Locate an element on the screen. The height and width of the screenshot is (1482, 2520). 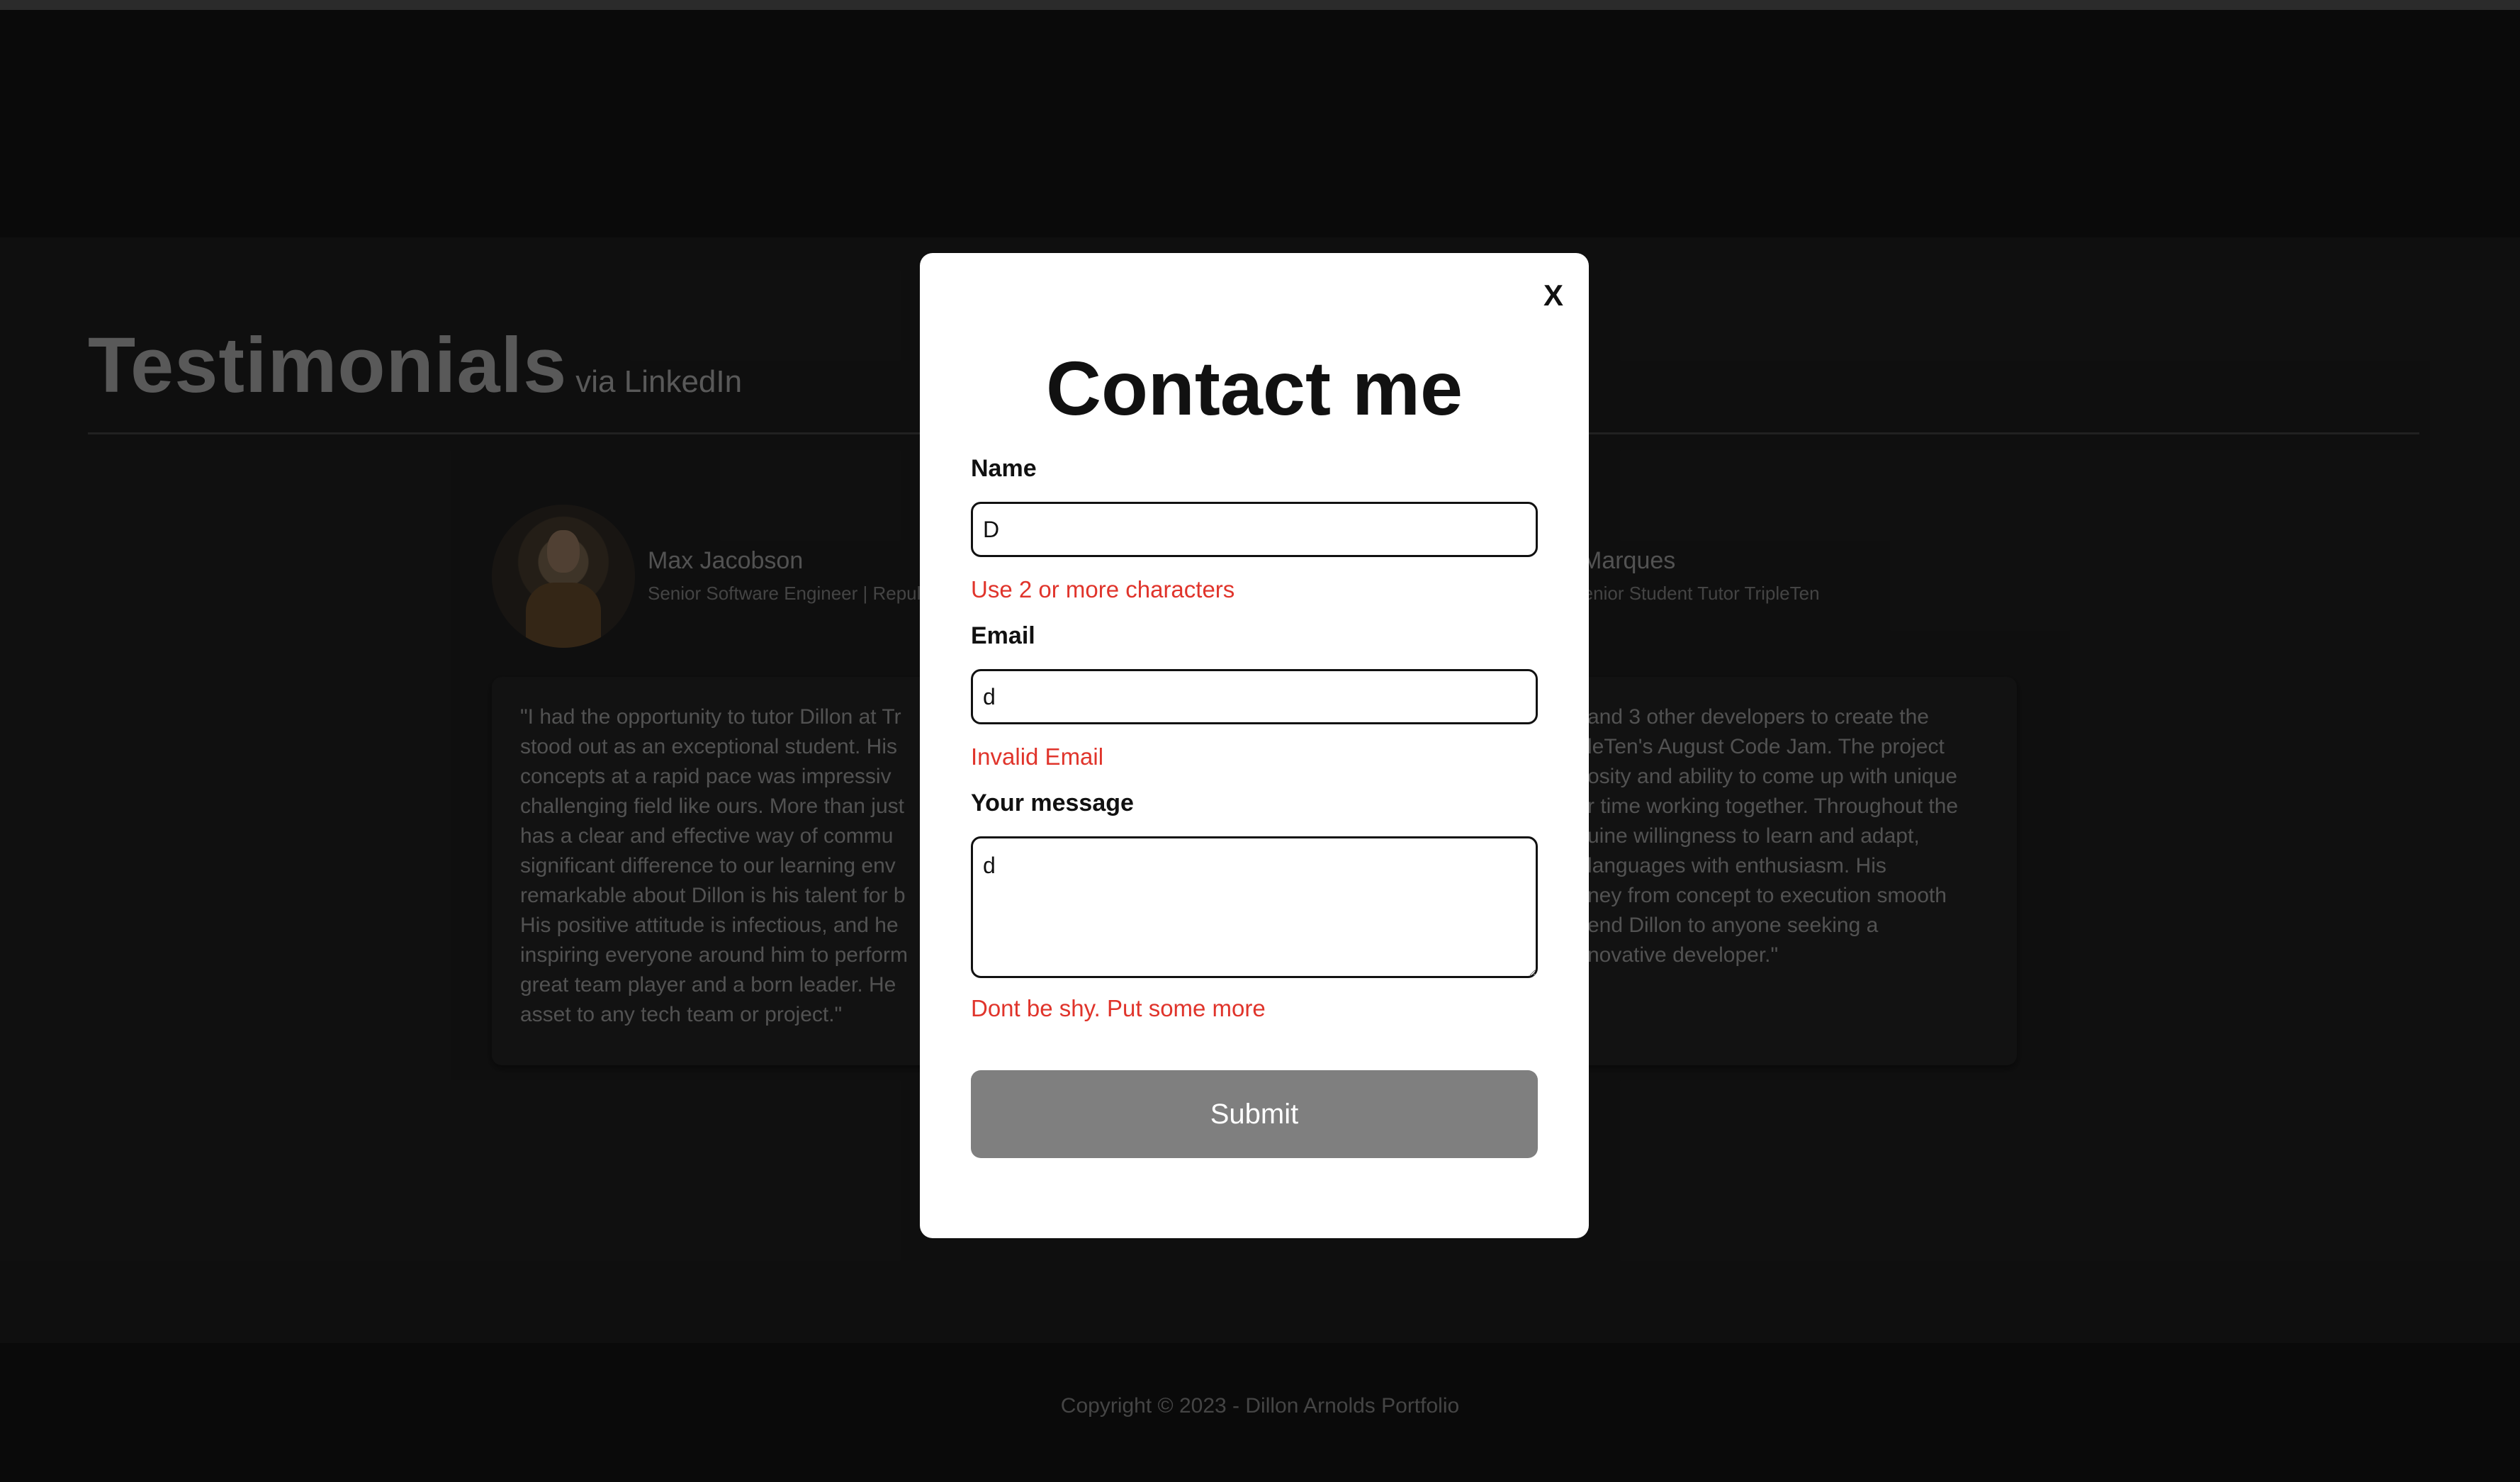
name-input is located at coordinates (1254, 529).